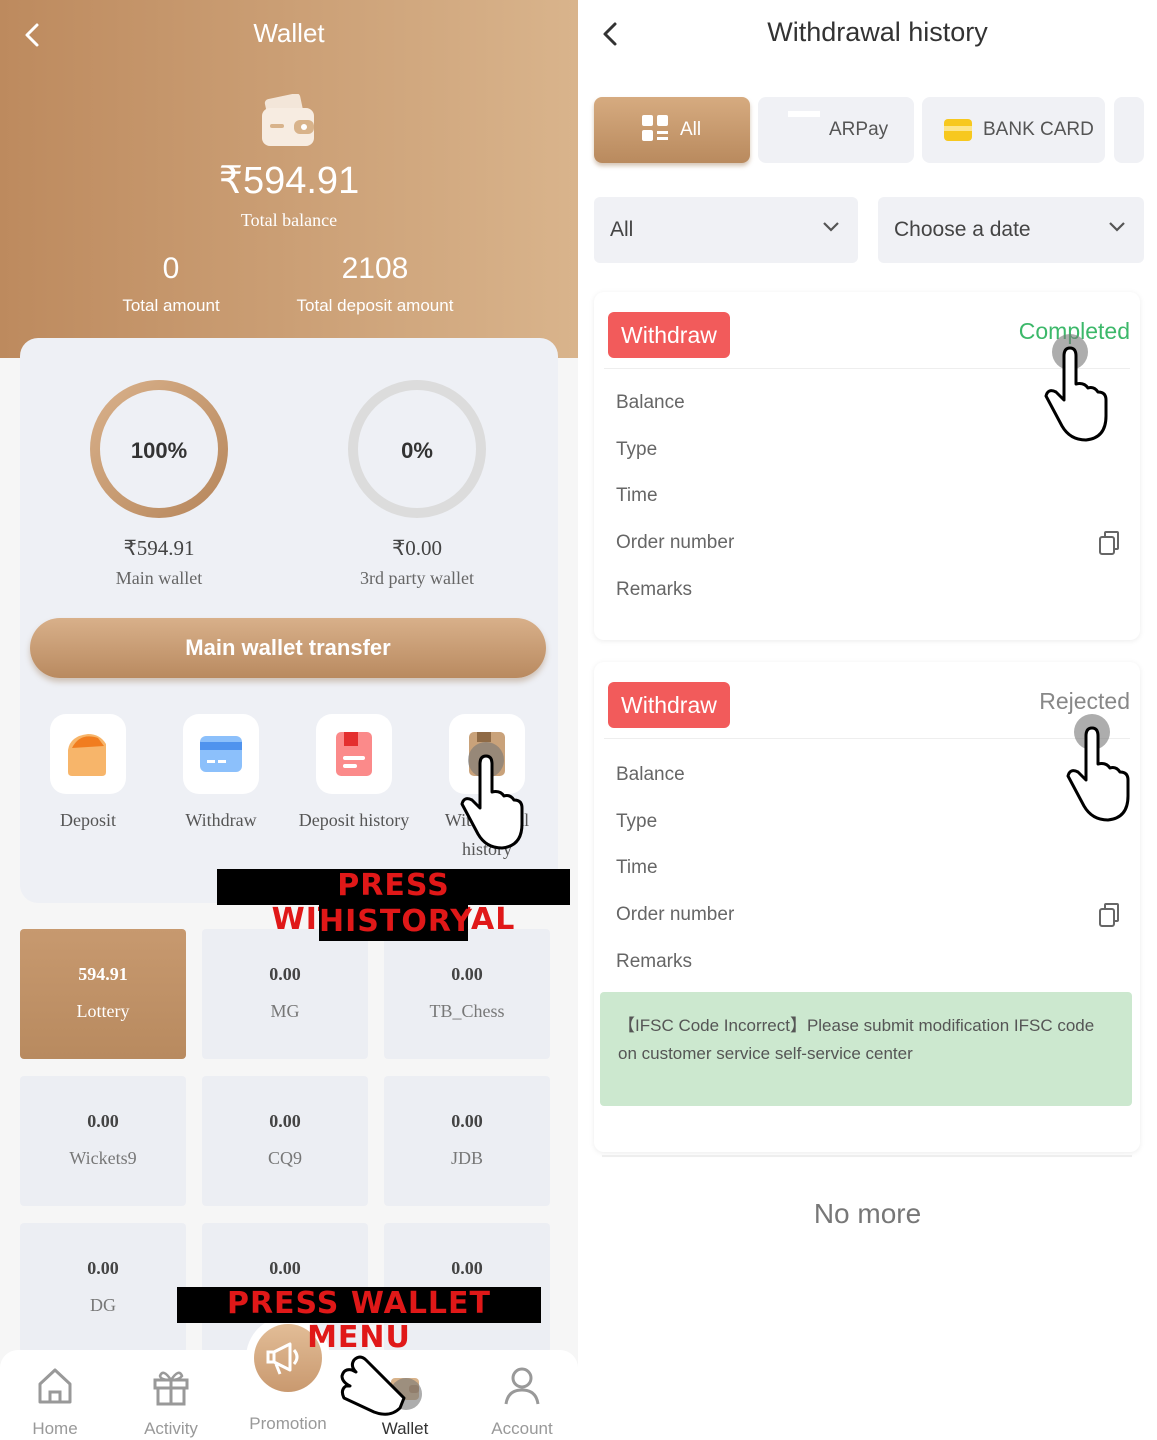 This screenshot has width=1157, height=1440. What do you see at coordinates (467, 1141) in the screenshot?
I see `game-tile-jdb: 0.00 JDB` at bounding box center [467, 1141].